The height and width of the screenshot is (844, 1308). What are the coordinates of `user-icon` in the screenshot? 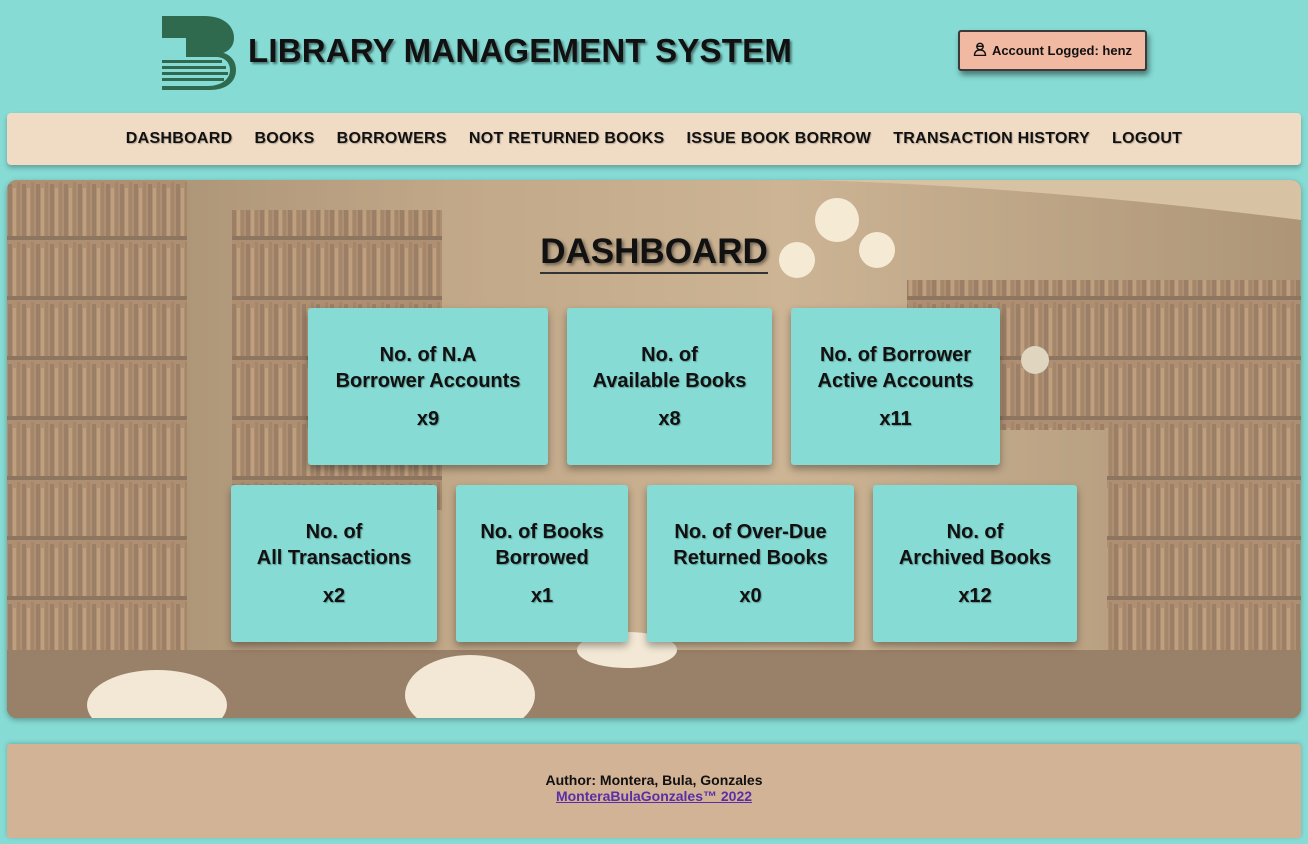 It's located at (980, 50).